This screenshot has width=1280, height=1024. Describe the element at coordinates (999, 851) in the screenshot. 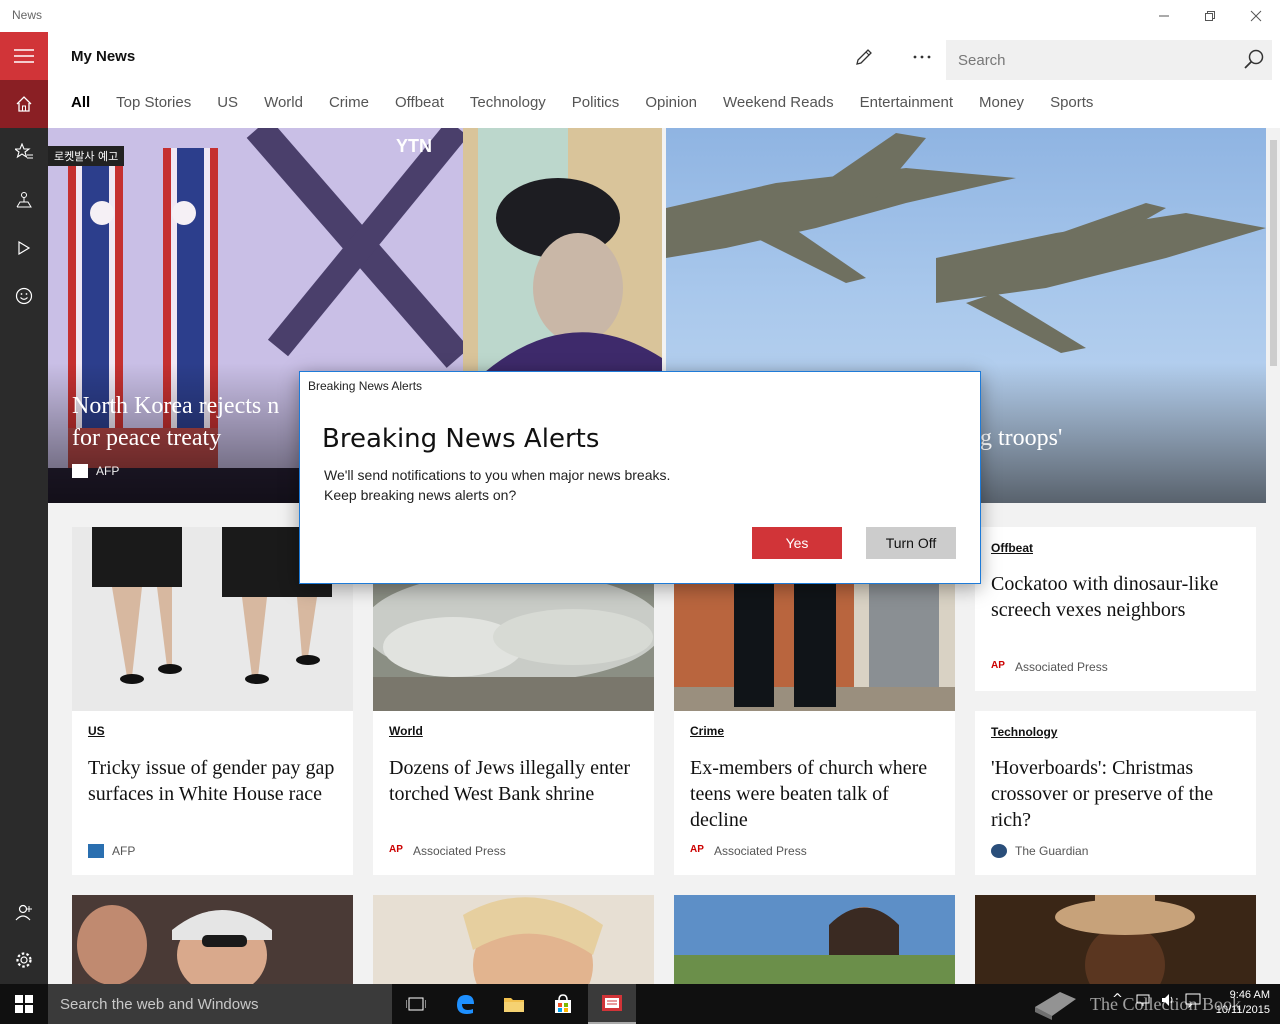

I see `guardian-logo-icon` at that location.